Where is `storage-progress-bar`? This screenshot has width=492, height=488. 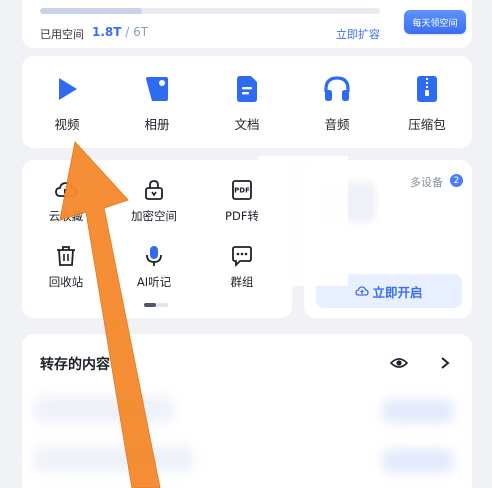
storage-progress-bar is located at coordinates (210, 11).